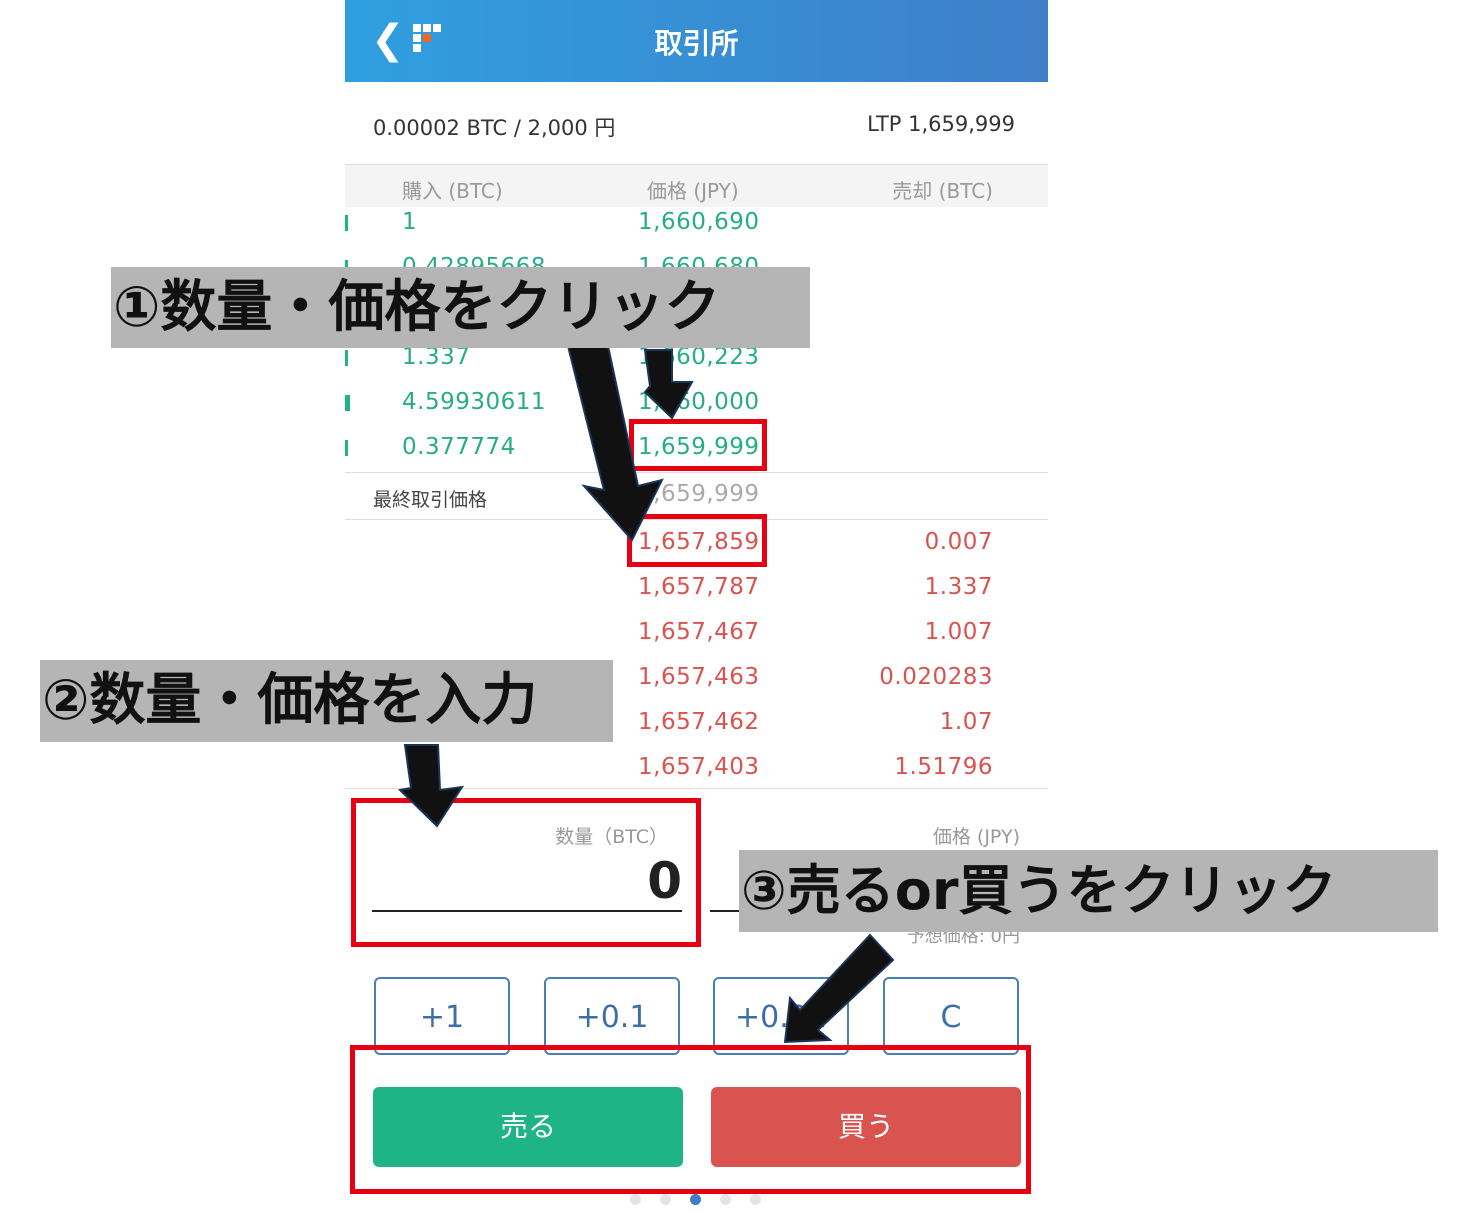 The image size is (1461, 1213). What do you see at coordinates (452, 191) in the screenshot?
I see `col-buy: 購入 (BTC)` at bounding box center [452, 191].